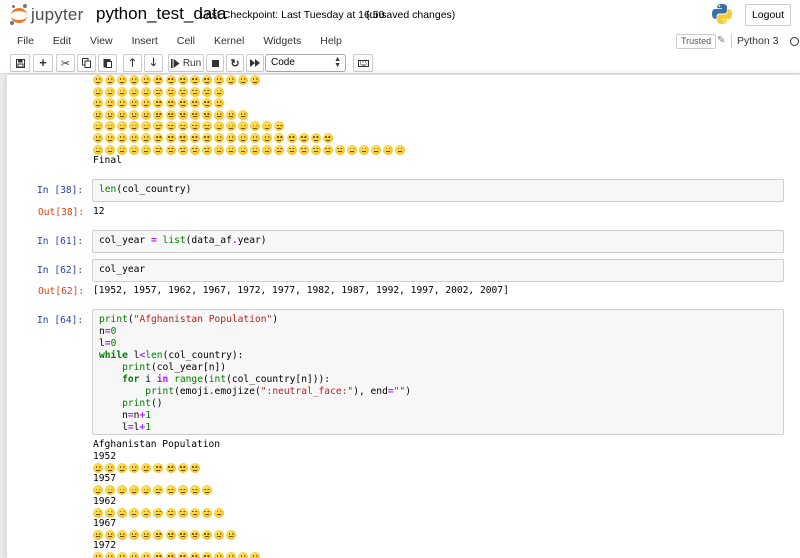 This screenshot has width=800, height=558. Describe the element at coordinates (281, 41) in the screenshot. I see `menu-widgets: Widgets` at that location.